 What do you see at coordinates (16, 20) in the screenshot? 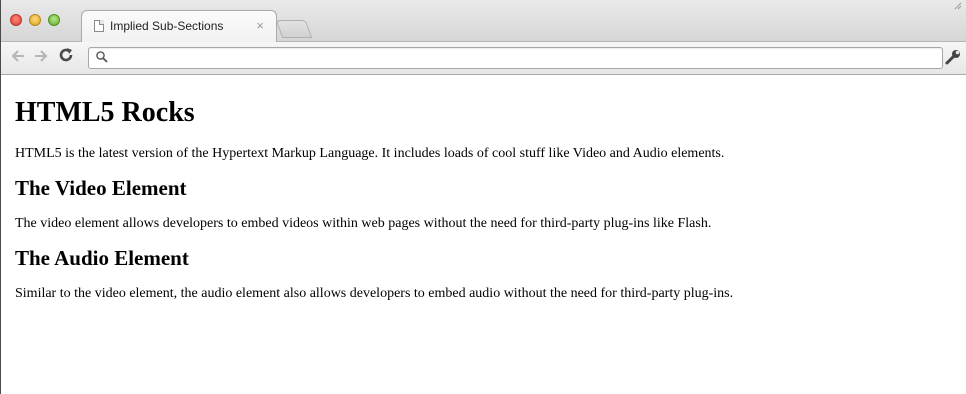
I see `close-window-button` at bounding box center [16, 20].